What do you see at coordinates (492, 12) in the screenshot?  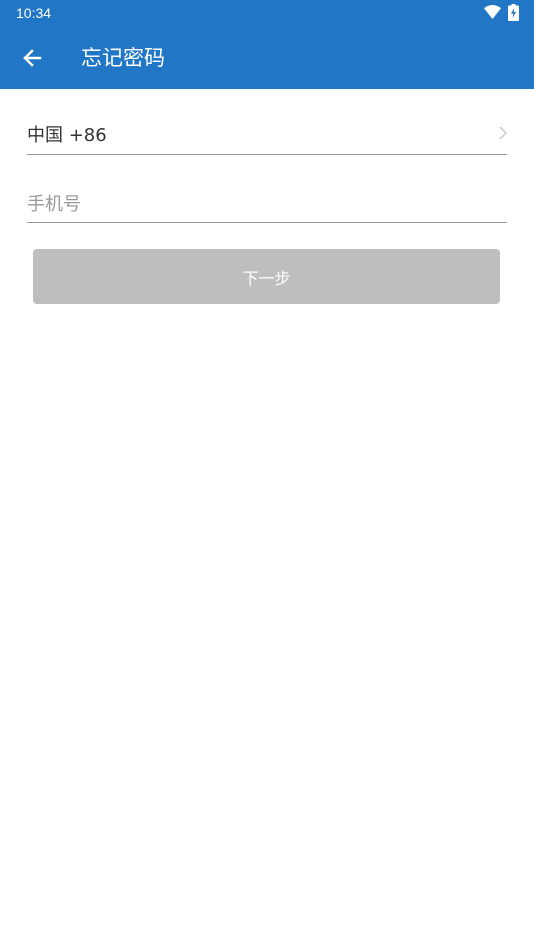 I see `wifi-icon` at bounding box center [492, 12].